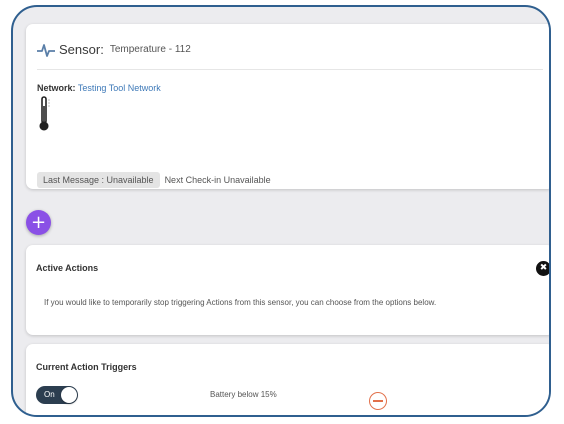 The height and width of the screenshot is (424, 564). I want to click on active-actions-title: Active Actions, so click(67, 268).